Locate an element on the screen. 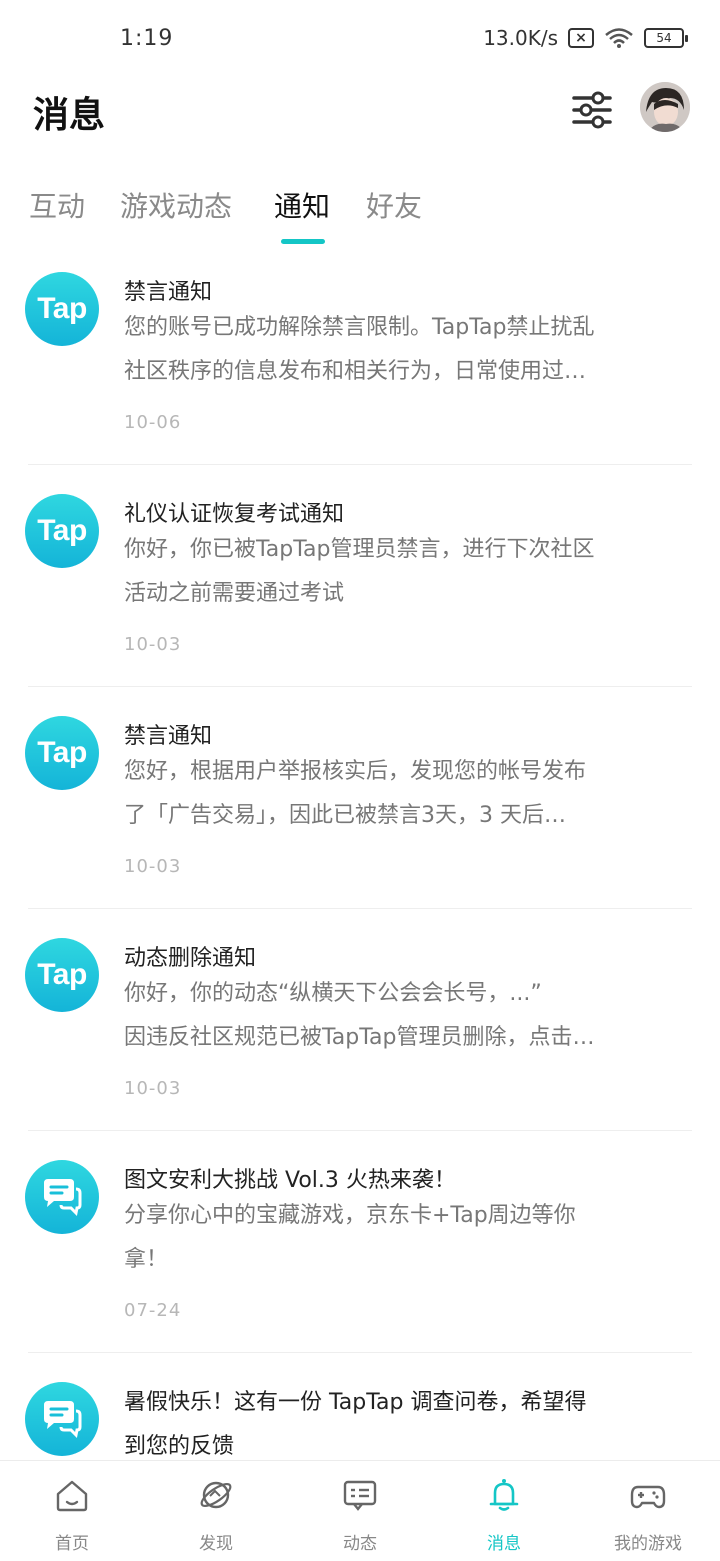 This screenshot has width=720, height=1561. nav-home: 首页 is located at coordinates (72, 1511).